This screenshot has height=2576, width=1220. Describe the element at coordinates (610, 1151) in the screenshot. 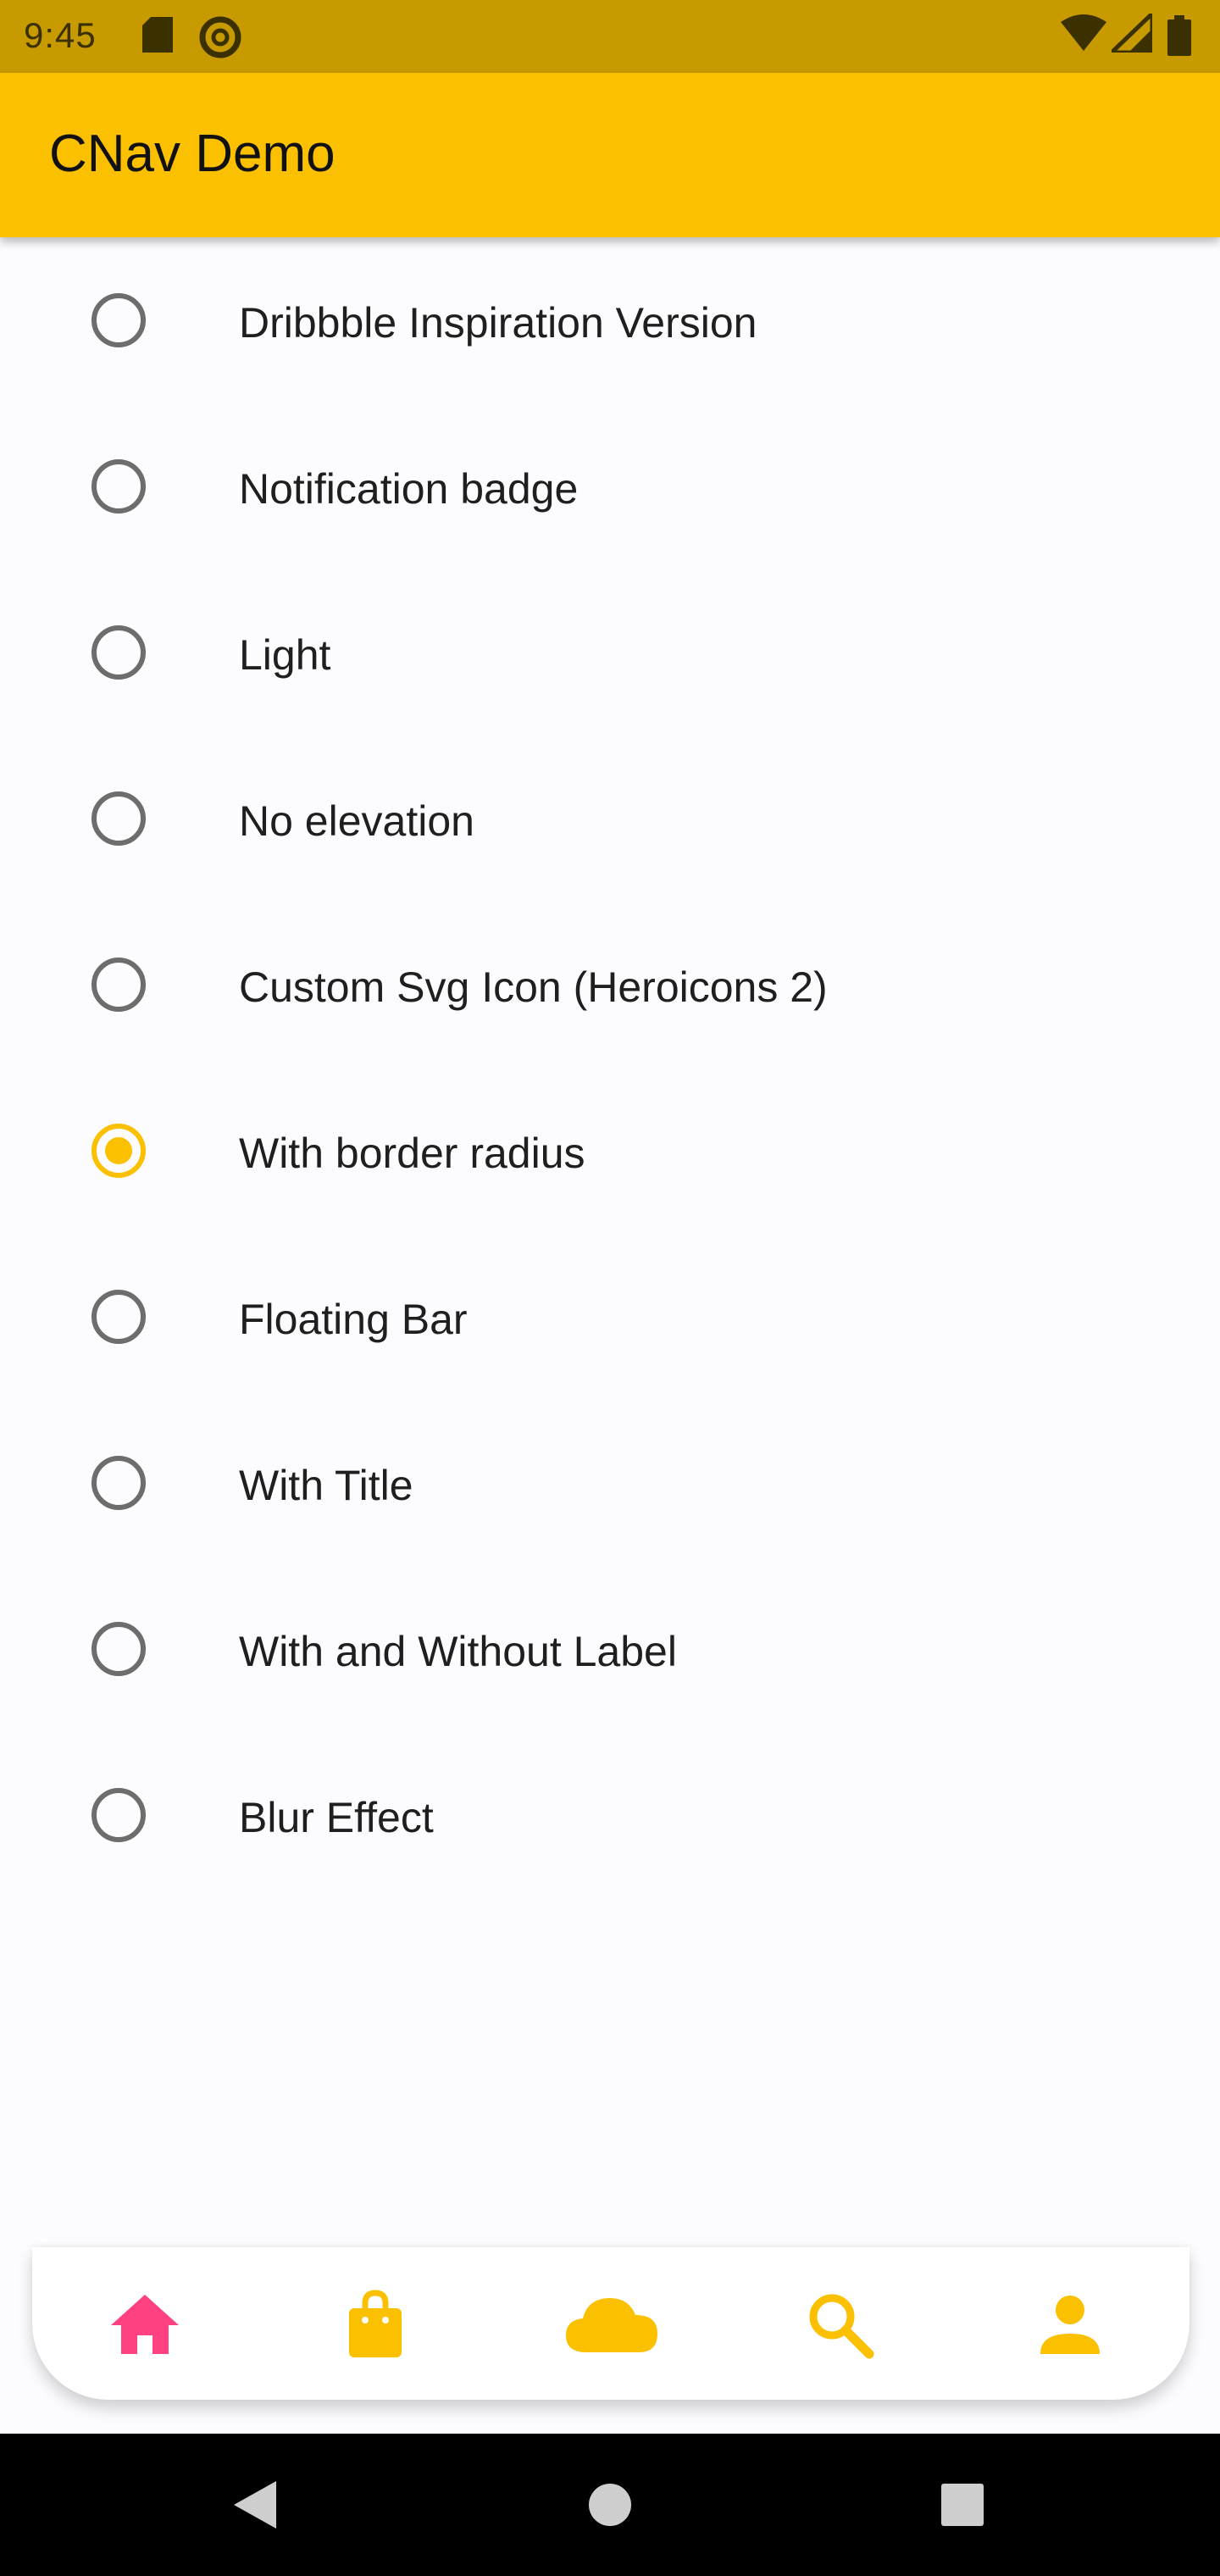

I see `list-item: With border radius` at that location.